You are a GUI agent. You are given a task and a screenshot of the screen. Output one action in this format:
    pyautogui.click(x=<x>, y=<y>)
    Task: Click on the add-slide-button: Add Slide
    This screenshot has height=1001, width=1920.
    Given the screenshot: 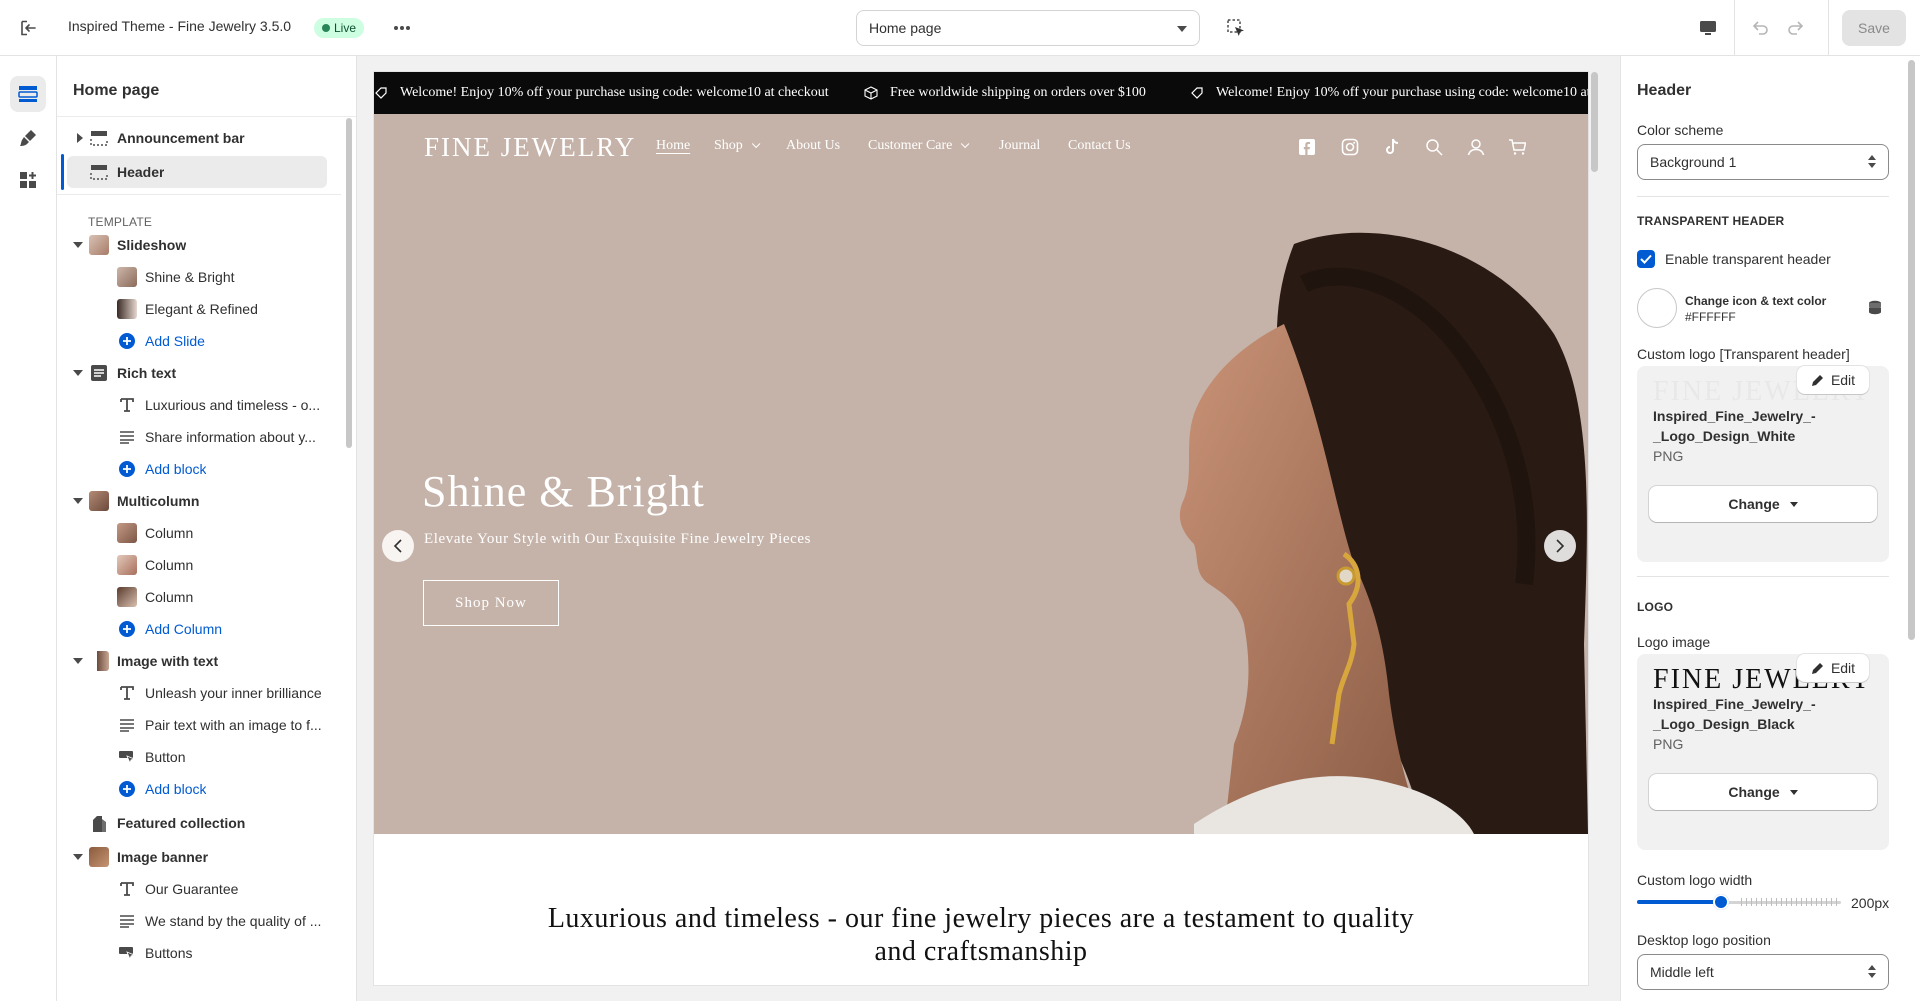 What is the action you would take?
    pyautogui.click(x=199, y=341)
    